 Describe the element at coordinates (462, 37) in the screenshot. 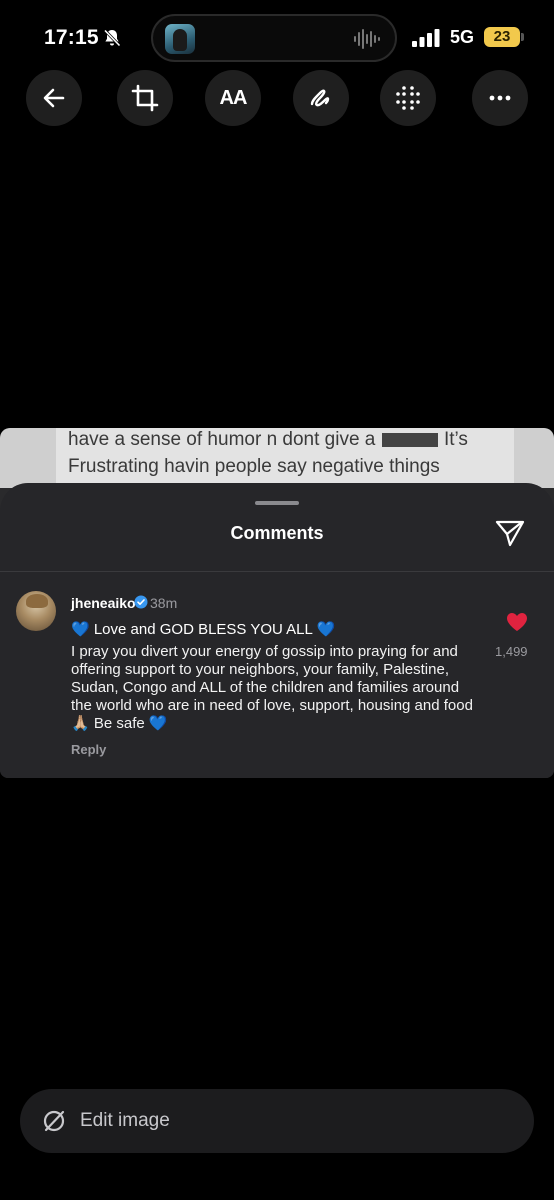

I see `network-type: 5G` at that location.